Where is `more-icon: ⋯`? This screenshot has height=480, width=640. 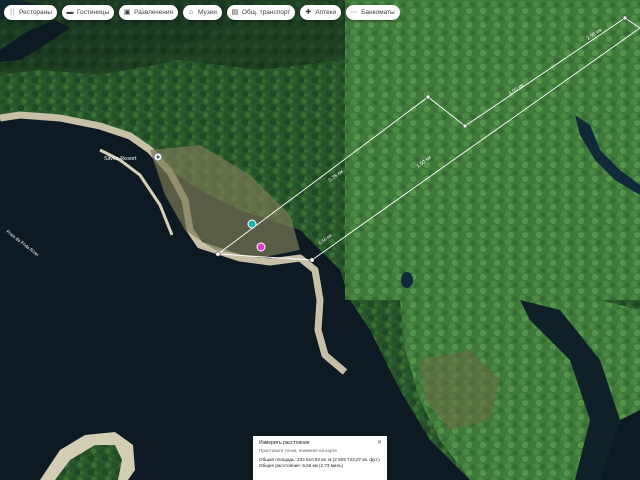 more-icon: ⋯ is located at coordinates (354, 12).